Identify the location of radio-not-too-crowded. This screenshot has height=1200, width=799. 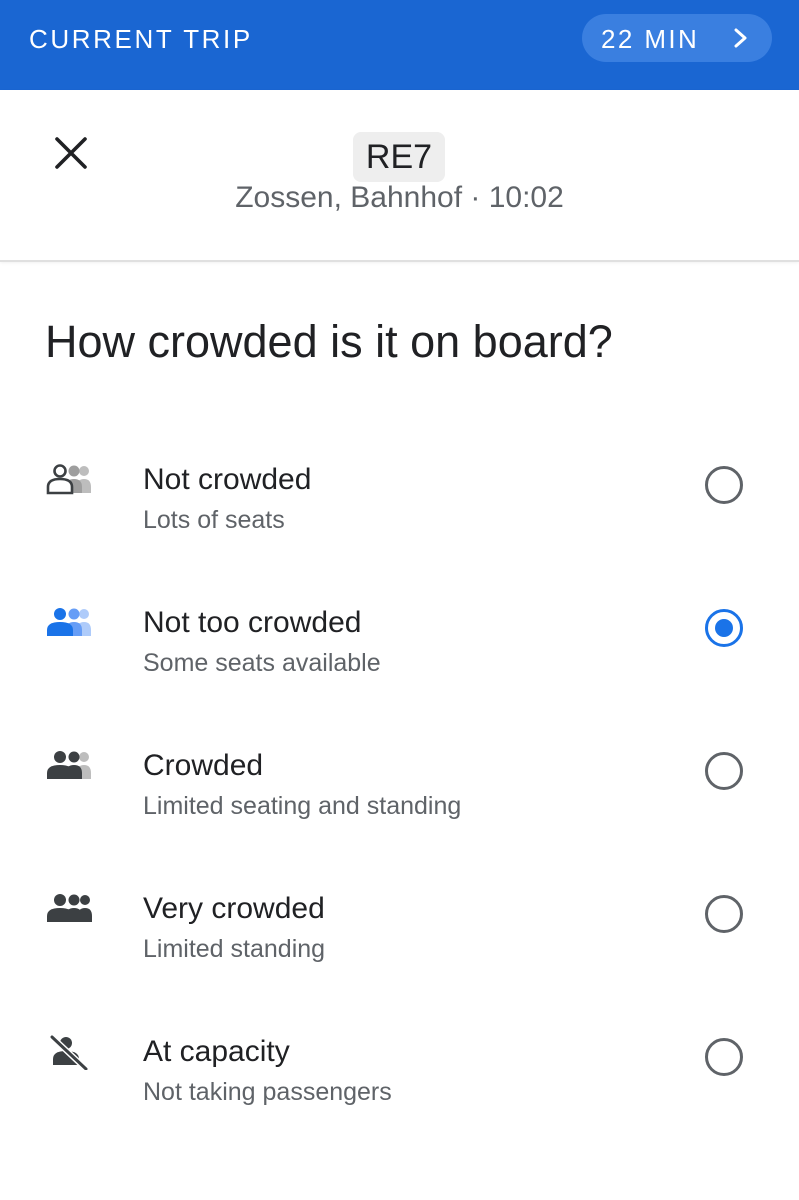
(724, 628).